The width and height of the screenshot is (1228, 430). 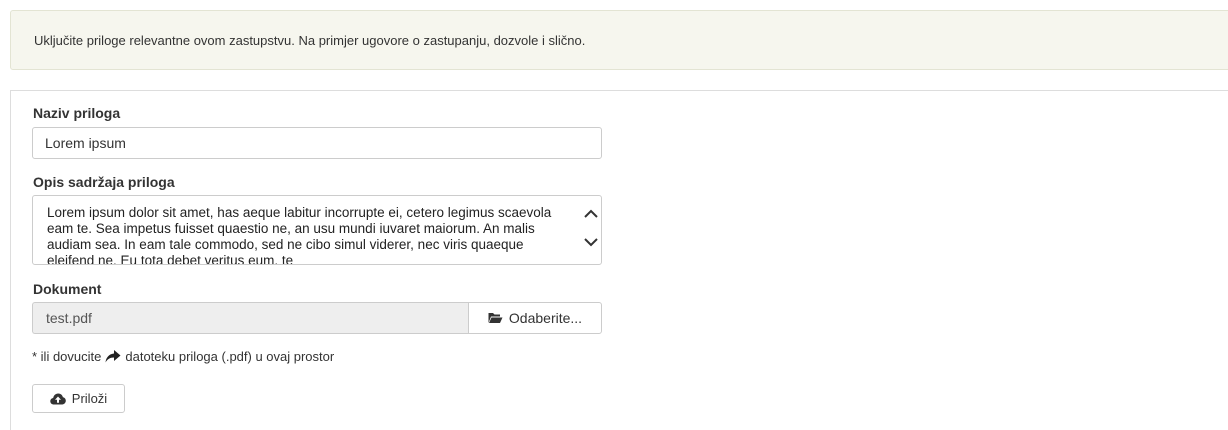 I want to click on attachment-name-value: Lorem ipsum, so click(x=85, y=143).